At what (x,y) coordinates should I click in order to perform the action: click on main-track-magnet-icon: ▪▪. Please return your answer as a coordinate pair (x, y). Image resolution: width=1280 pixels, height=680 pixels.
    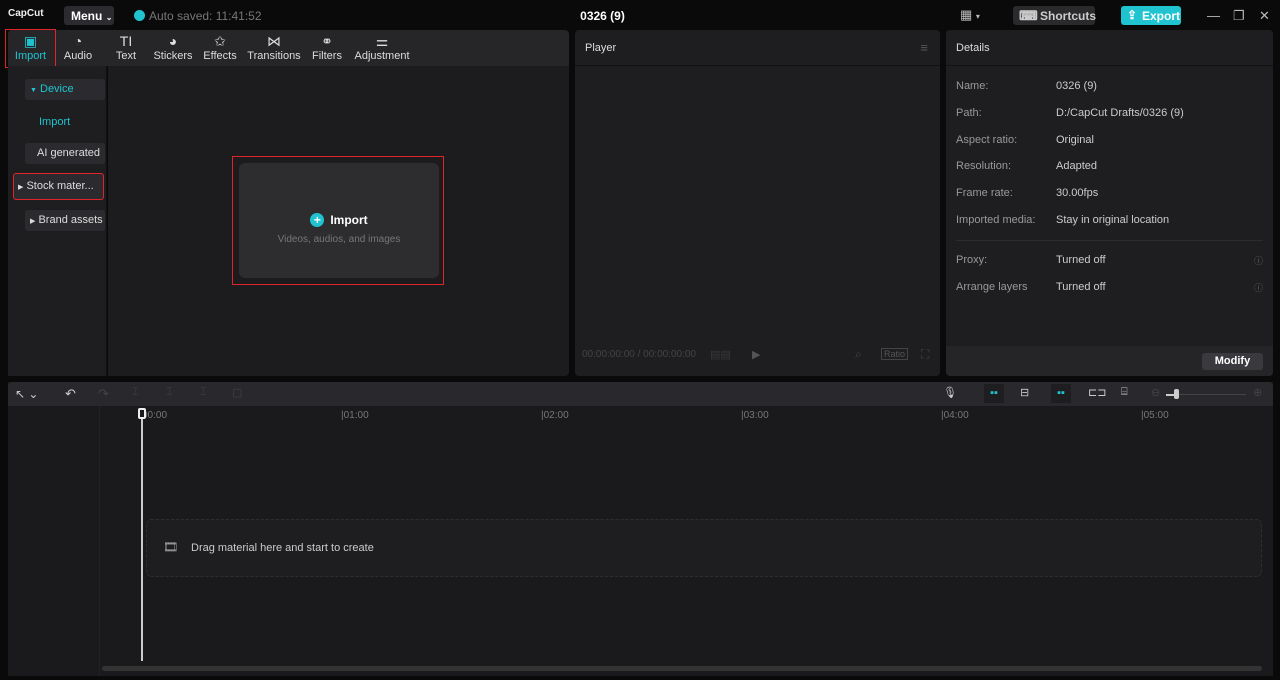
    Looking at the image, I should click on (994, 393).